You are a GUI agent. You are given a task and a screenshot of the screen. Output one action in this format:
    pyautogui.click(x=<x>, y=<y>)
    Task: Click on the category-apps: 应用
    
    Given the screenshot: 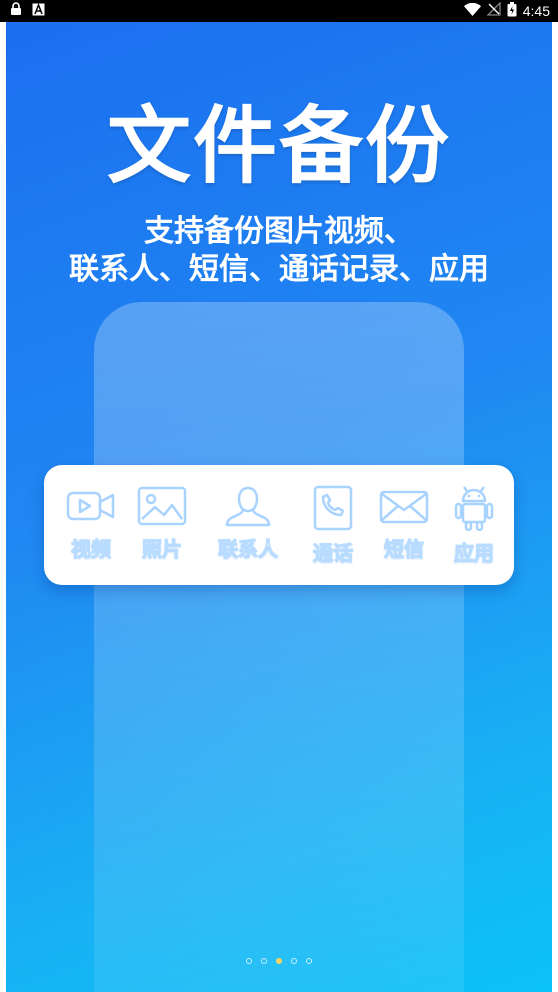 What is the action you would take?
    pyautogui.click(x=474, y=526)
    